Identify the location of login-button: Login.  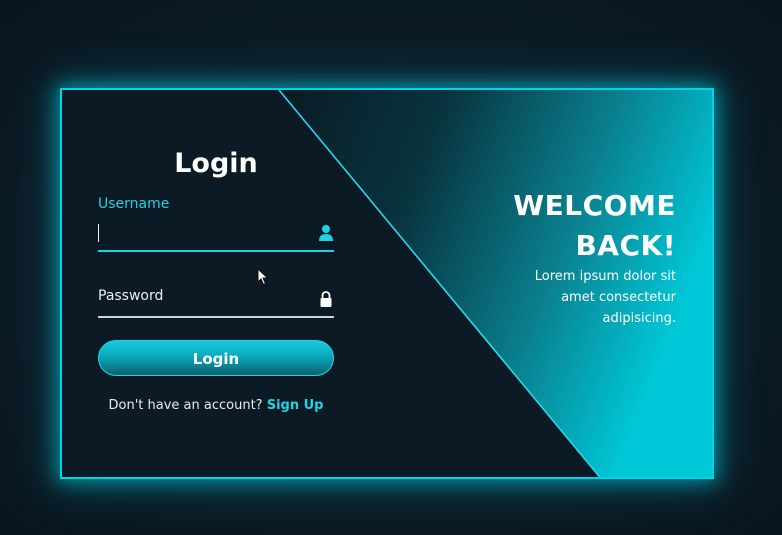
(216, 358).